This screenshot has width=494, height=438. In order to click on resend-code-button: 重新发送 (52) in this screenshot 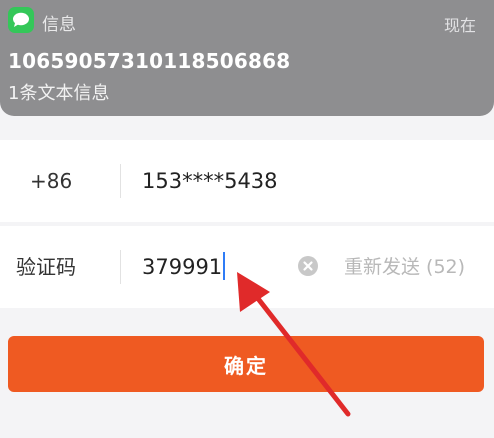, I will do `click(404, 267)`.